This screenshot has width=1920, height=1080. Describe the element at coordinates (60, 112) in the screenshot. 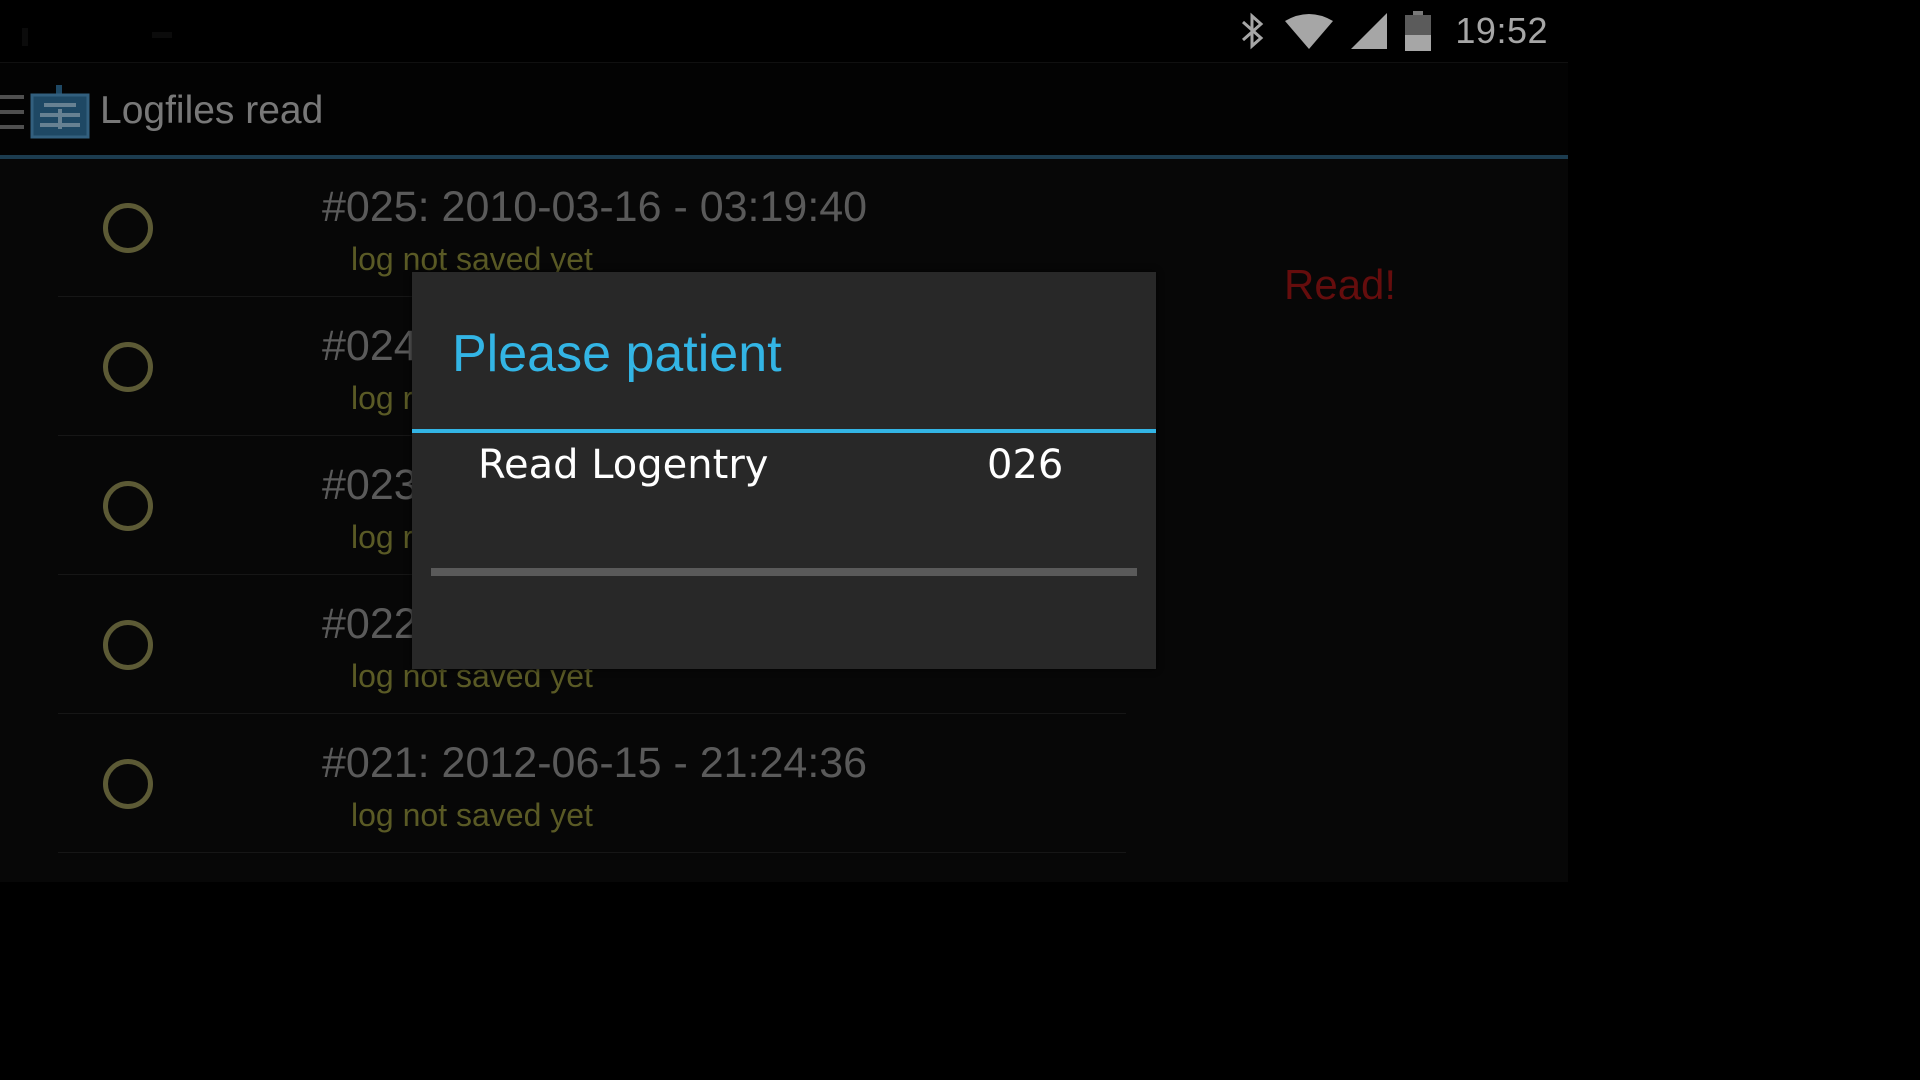

I see `logbook-icon` at that location.